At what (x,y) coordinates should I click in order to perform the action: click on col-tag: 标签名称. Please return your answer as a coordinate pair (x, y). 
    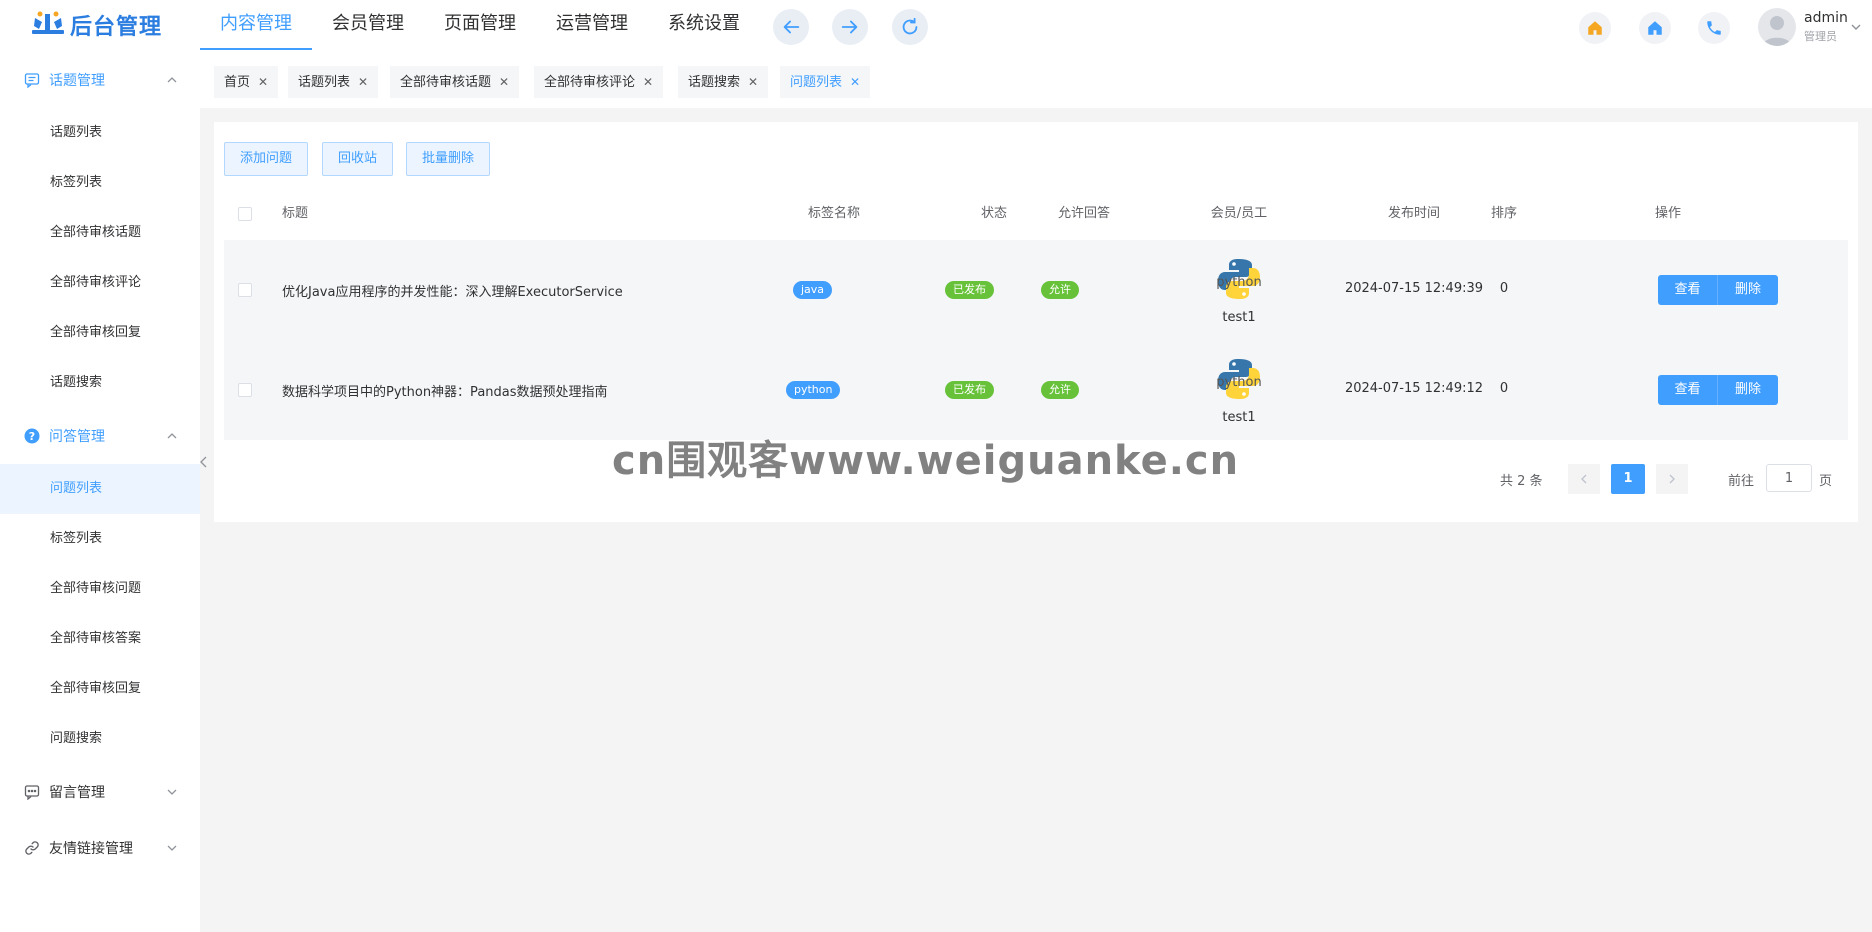
    Looking at the image, I should click on (833, 213).